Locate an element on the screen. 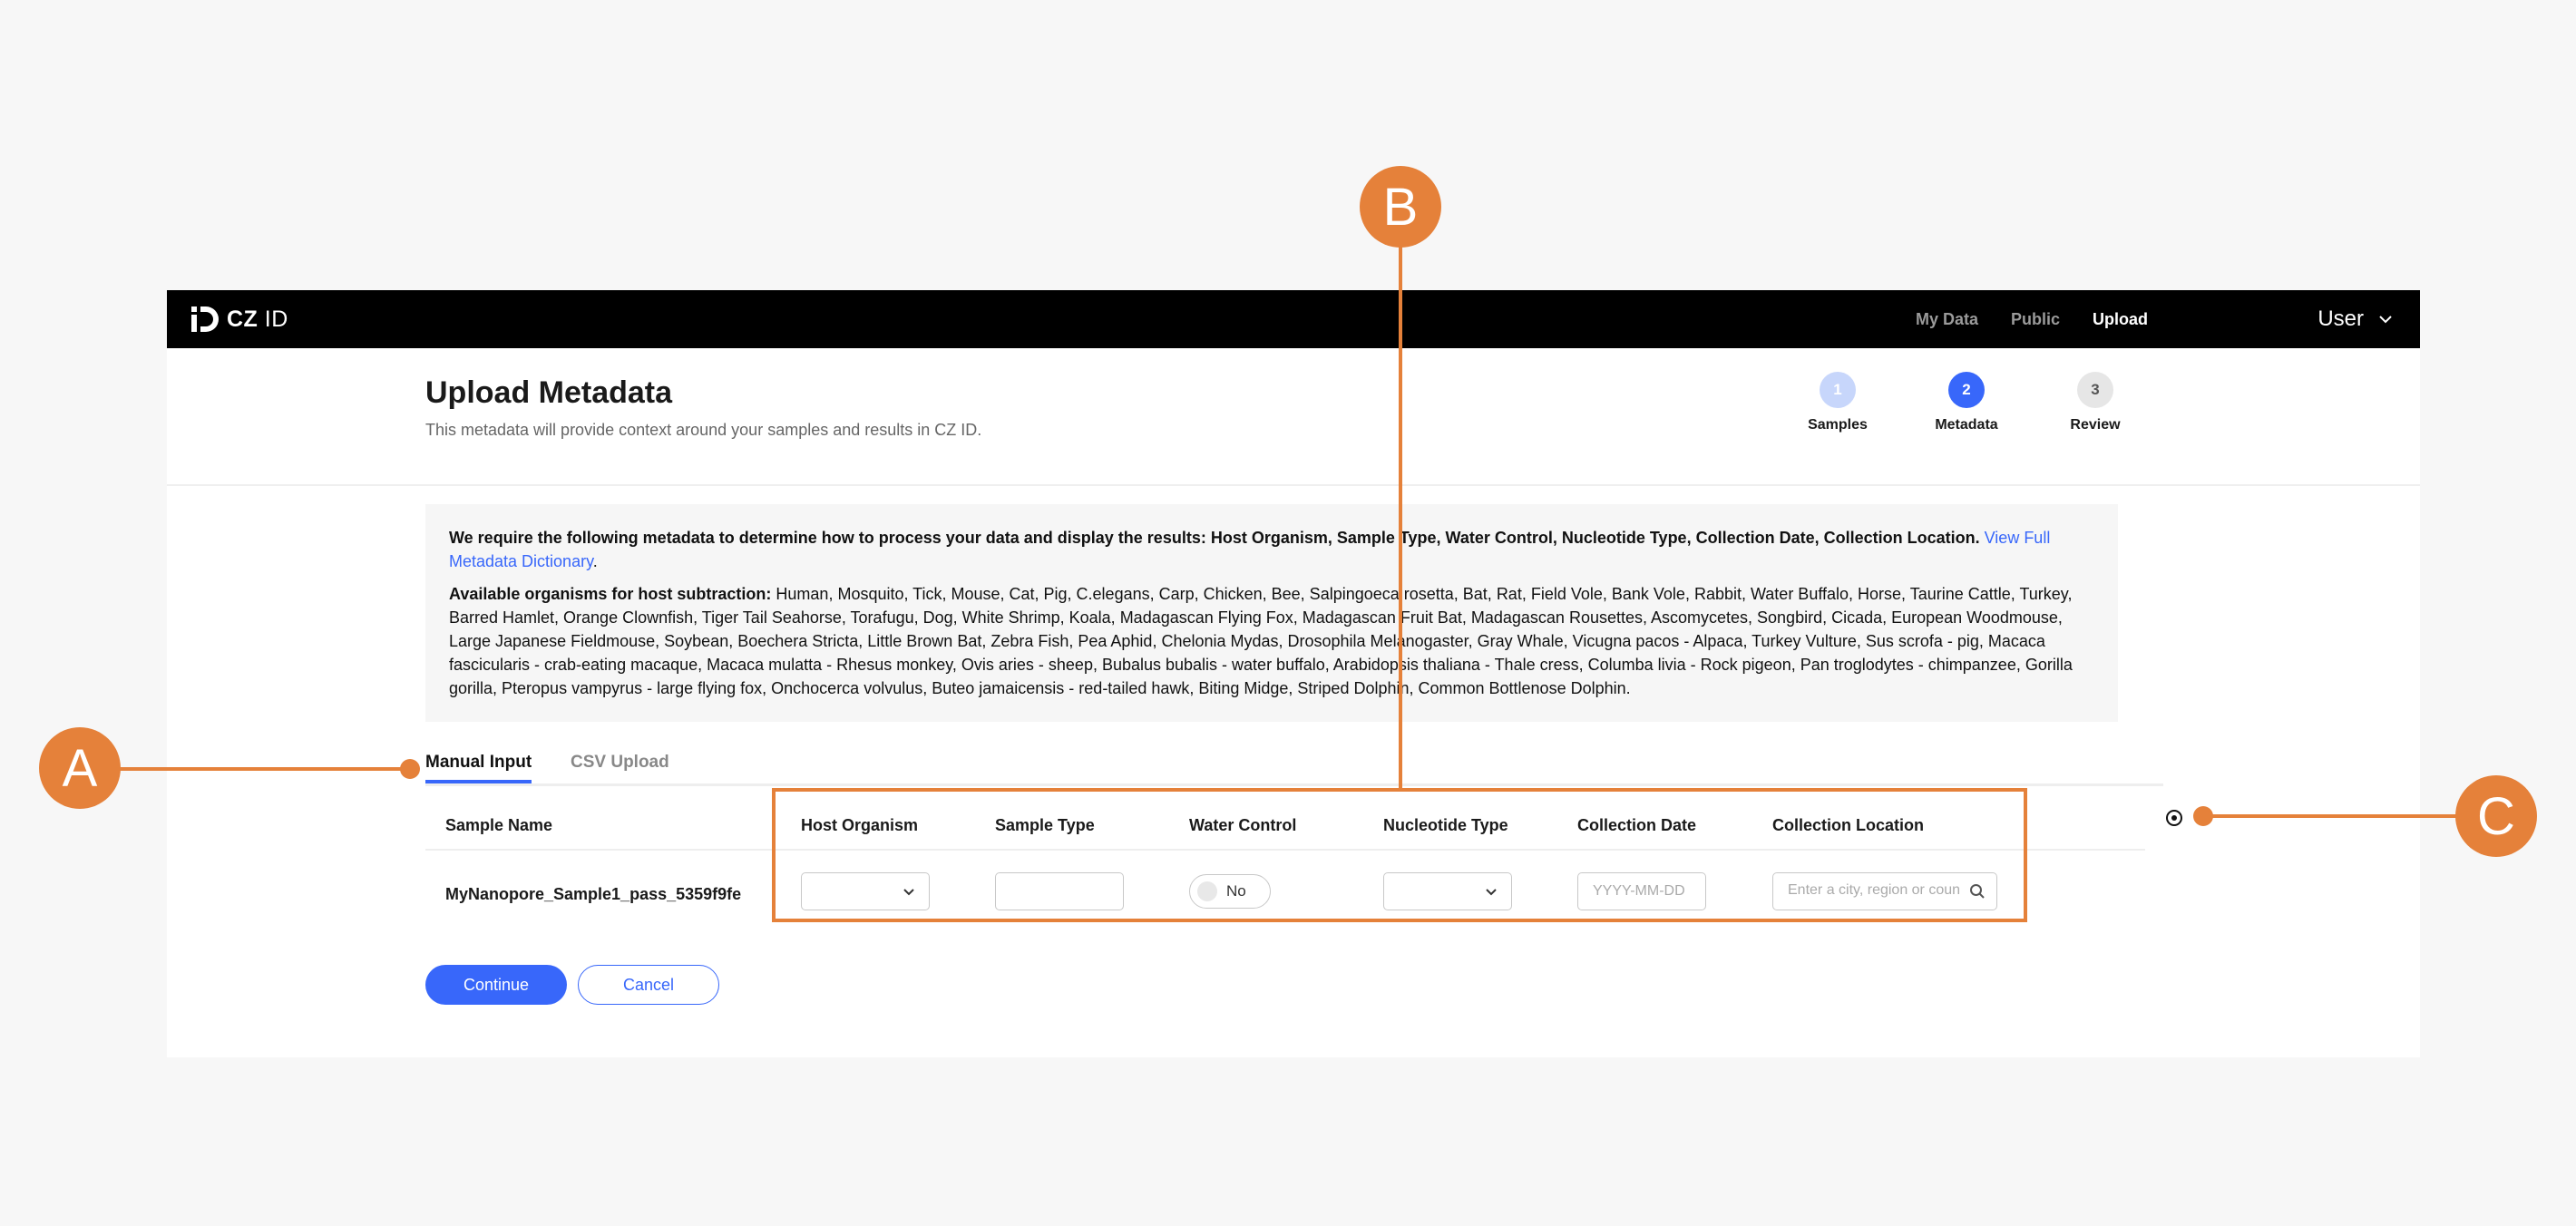 The image size is (2576, 1226). input-tabs: Manual Input CSV Upload is located at coordinates (1294, 767).